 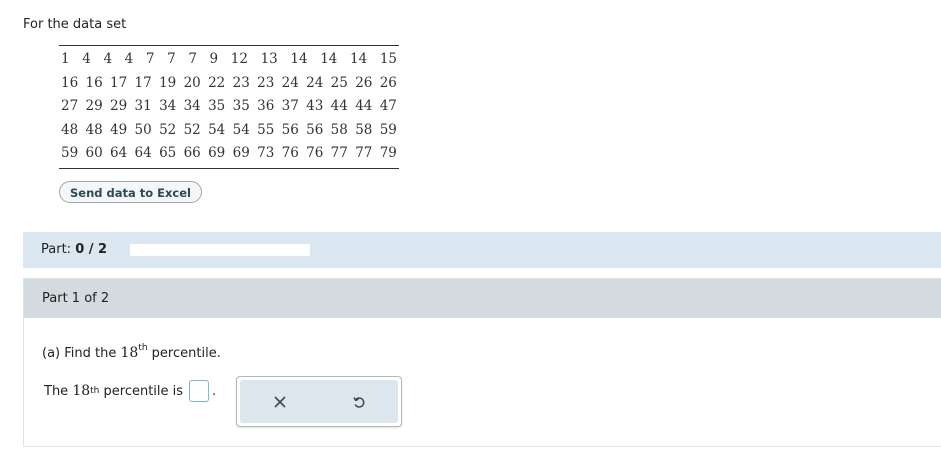 I want to click on question-number: 18, so click(x=129, y=353).